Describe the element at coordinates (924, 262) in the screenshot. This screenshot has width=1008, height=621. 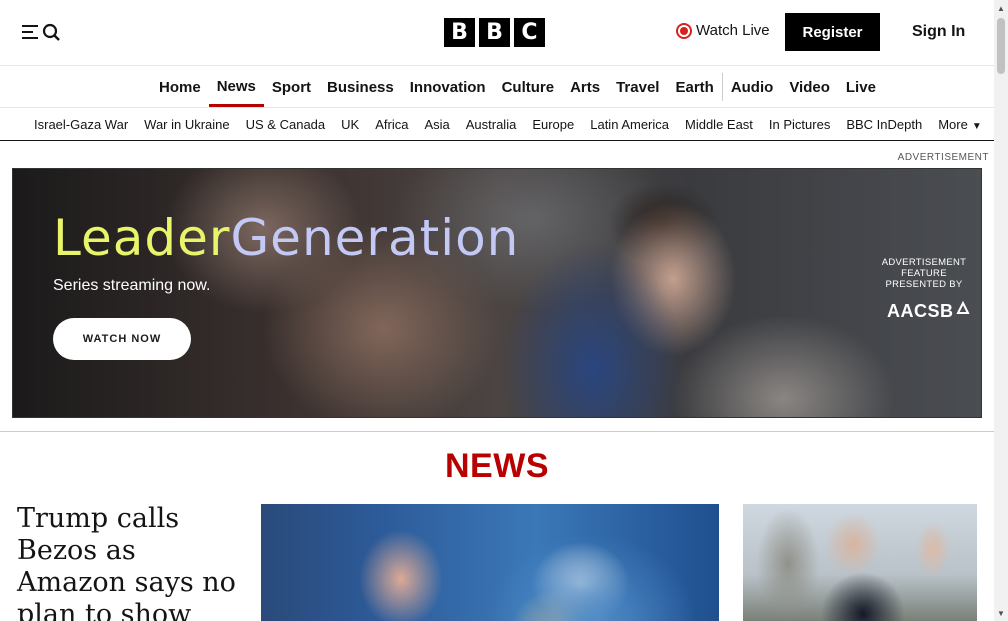
I see `ad-feature-line: ADVERTISEMENT` at that location.